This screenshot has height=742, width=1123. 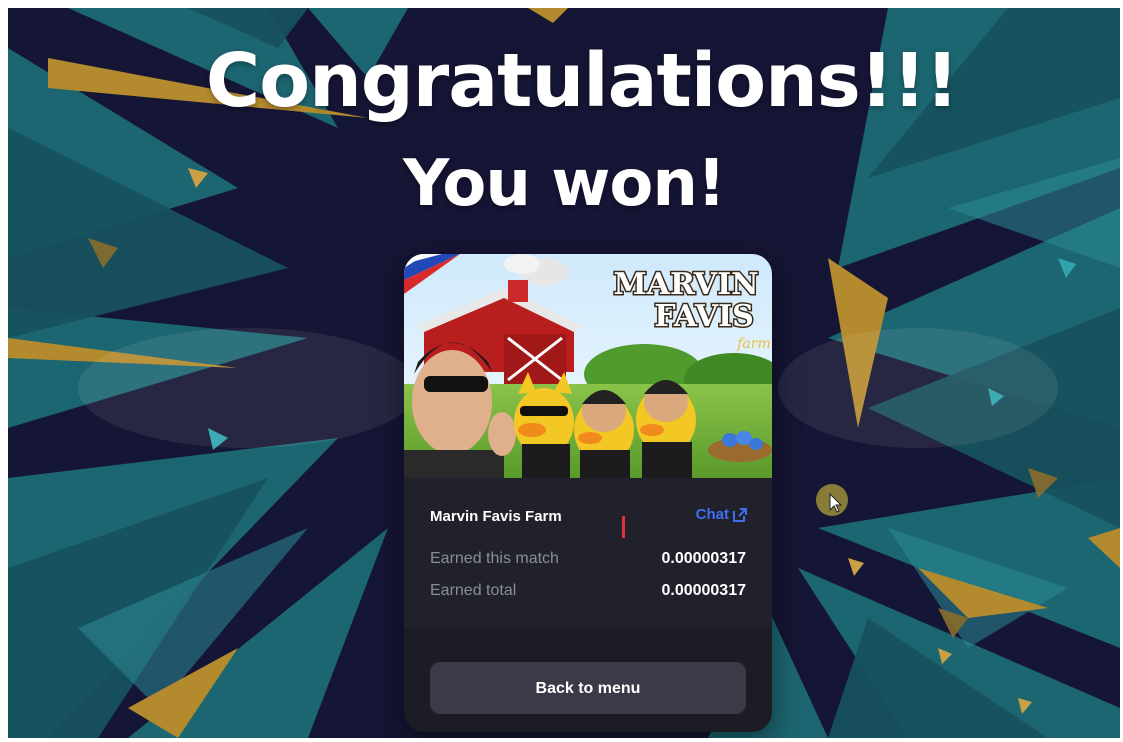 What do you see at coordinates (588, 591) in the screenshot?
I see `stat-earned-total: Earned total 0.00000317` at bounding box center [588, 591].